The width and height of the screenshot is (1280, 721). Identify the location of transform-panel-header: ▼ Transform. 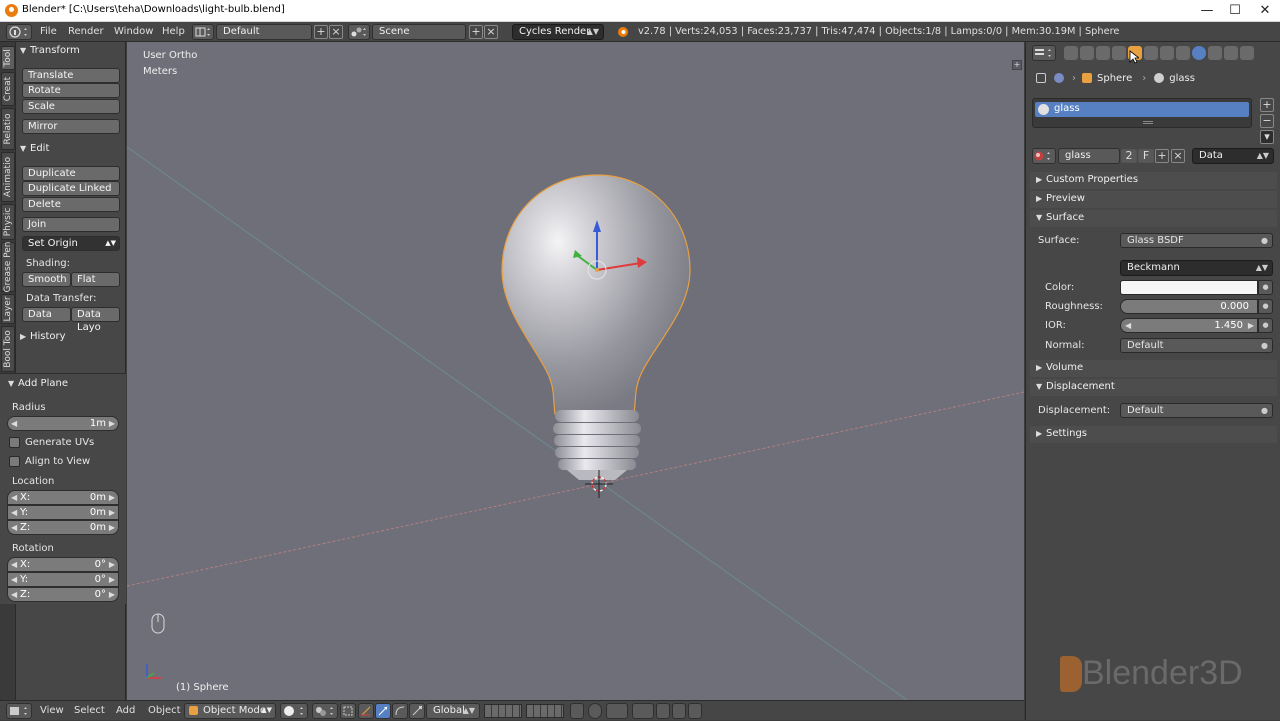
(50, 50).